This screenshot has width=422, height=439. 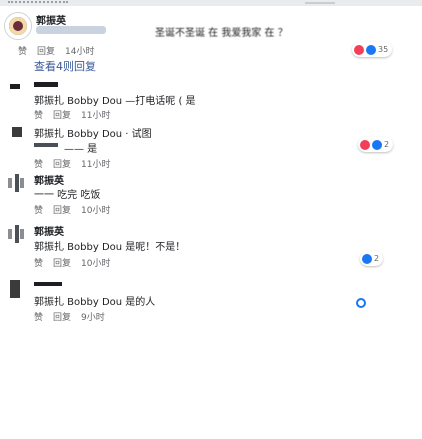 I want to click on timestamp: 9小时, so click(x=93, y=318).